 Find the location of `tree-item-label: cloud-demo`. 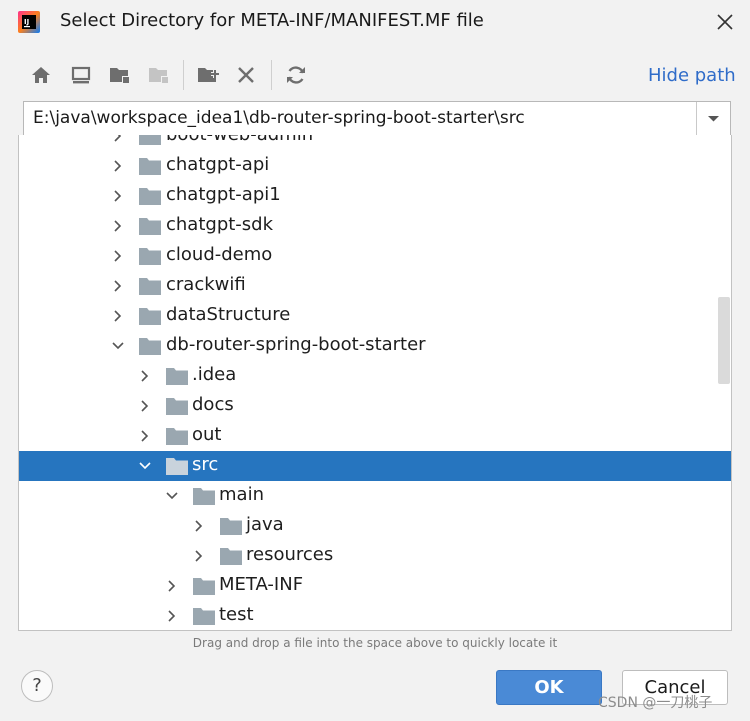

tree-item-label: cloud-demo is located at coordinates (219, 254).